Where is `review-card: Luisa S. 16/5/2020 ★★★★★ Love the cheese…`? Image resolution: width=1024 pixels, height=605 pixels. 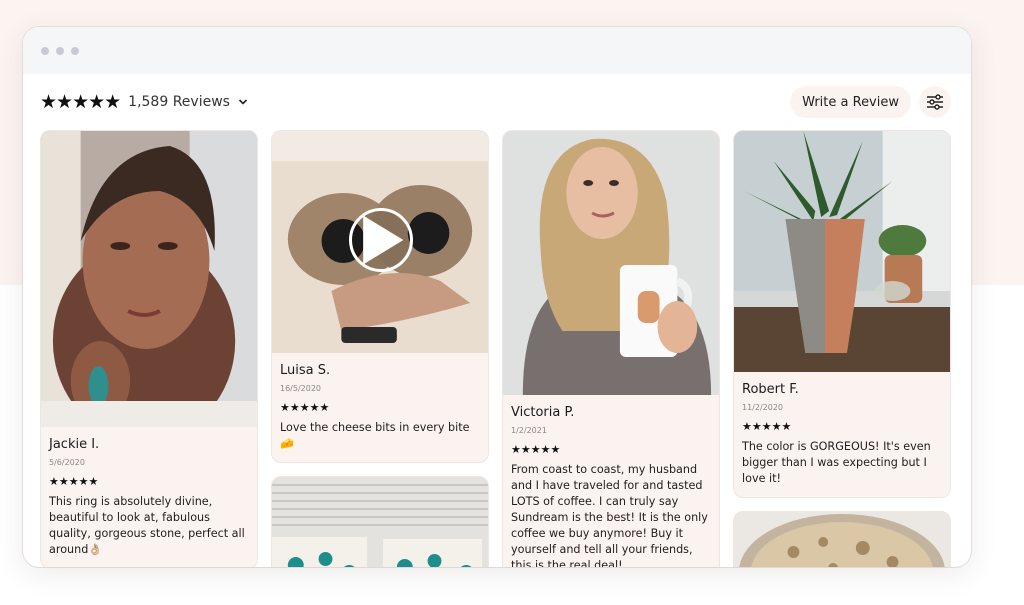
review-card: Luisa S. 16/5/2020 ★★★★★ Love the cheese… is located at coordinates (380, 296).